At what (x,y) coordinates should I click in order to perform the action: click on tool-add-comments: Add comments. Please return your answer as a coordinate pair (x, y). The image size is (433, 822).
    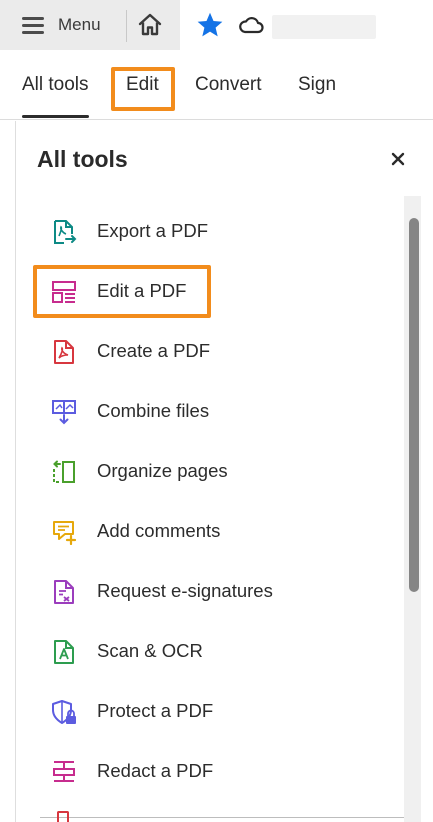
    Looking at the image, I should click on (206, 531).